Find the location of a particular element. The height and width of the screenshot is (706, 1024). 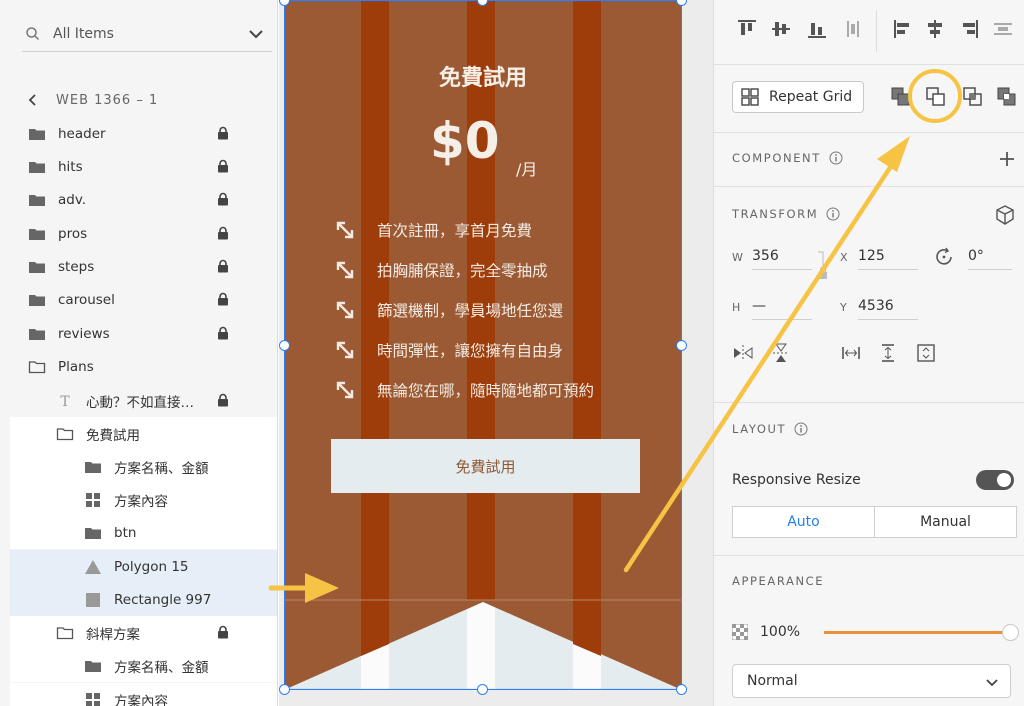

layer-item: carousel is located at coordinates (143, 299).